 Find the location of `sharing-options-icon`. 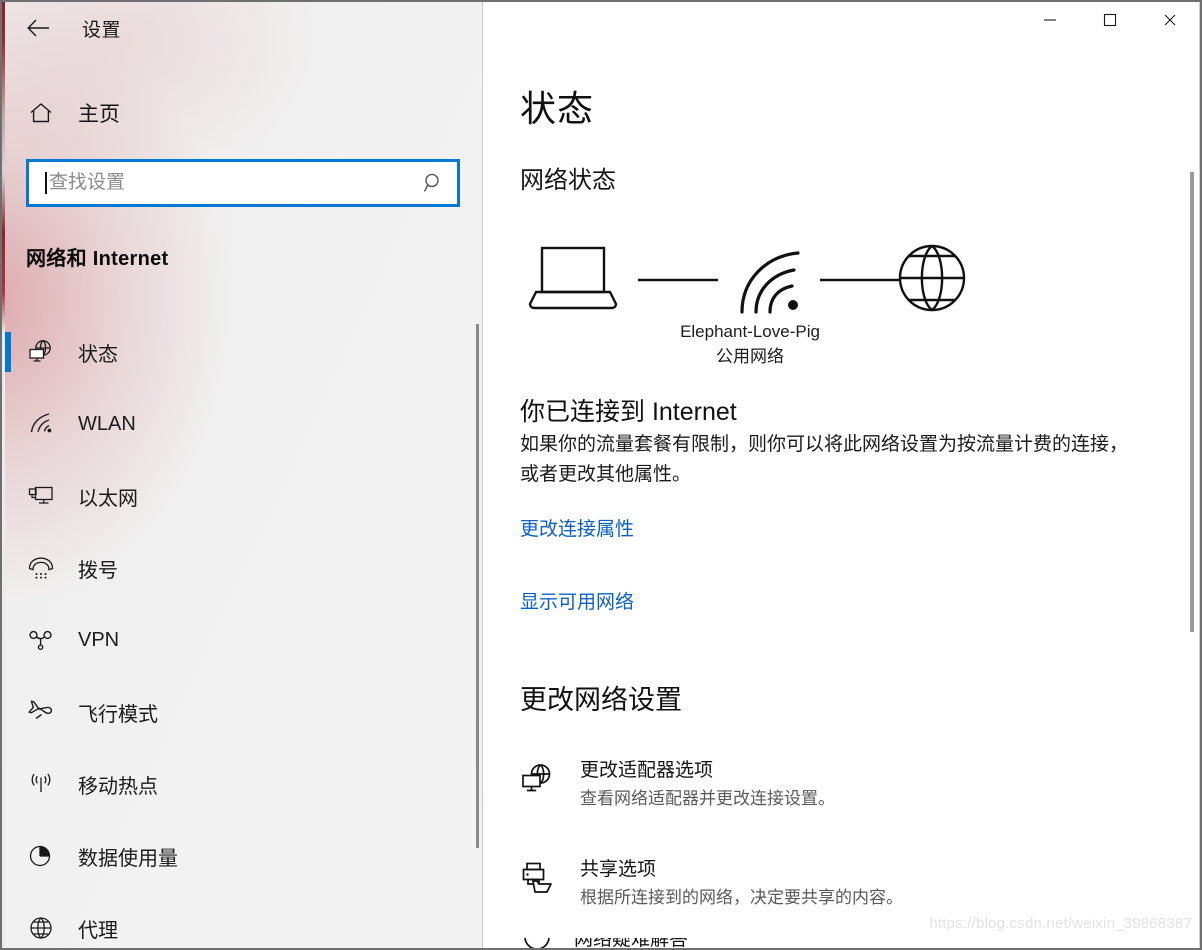

sharing-options-icon is located at coordinates (547, 878).